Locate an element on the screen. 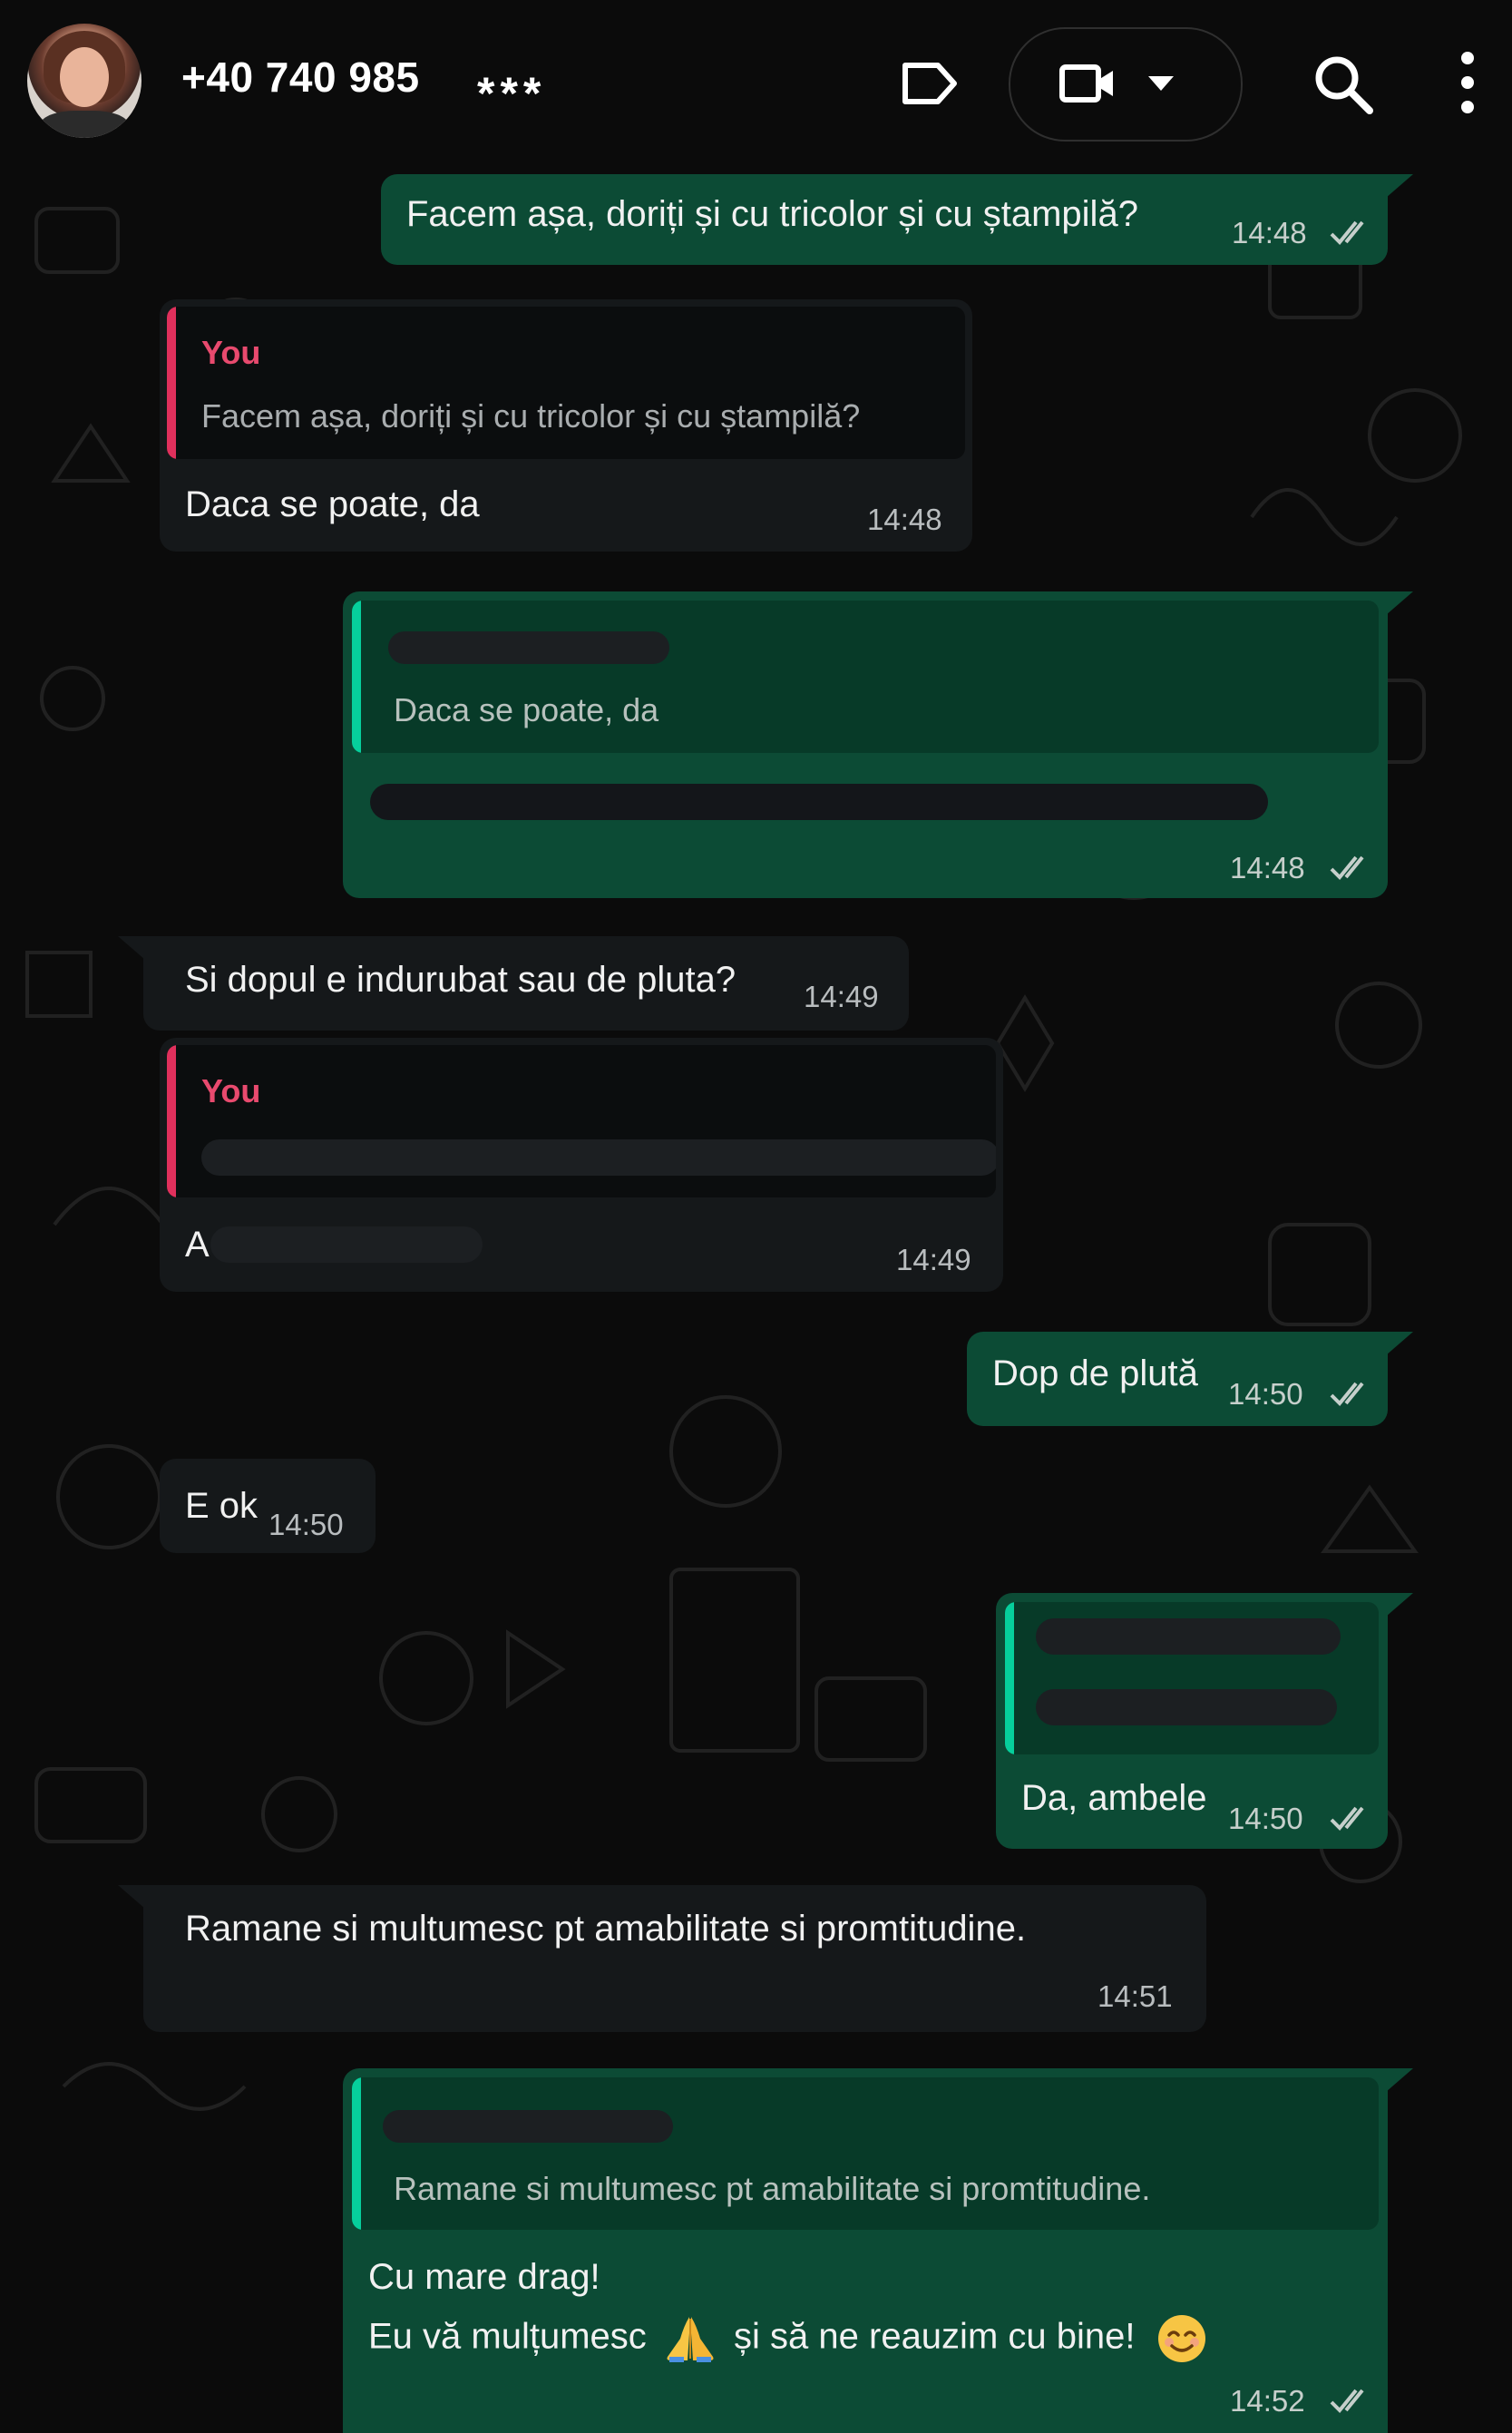  masked-number-suffix: *** is located at coordinates (512, 93).